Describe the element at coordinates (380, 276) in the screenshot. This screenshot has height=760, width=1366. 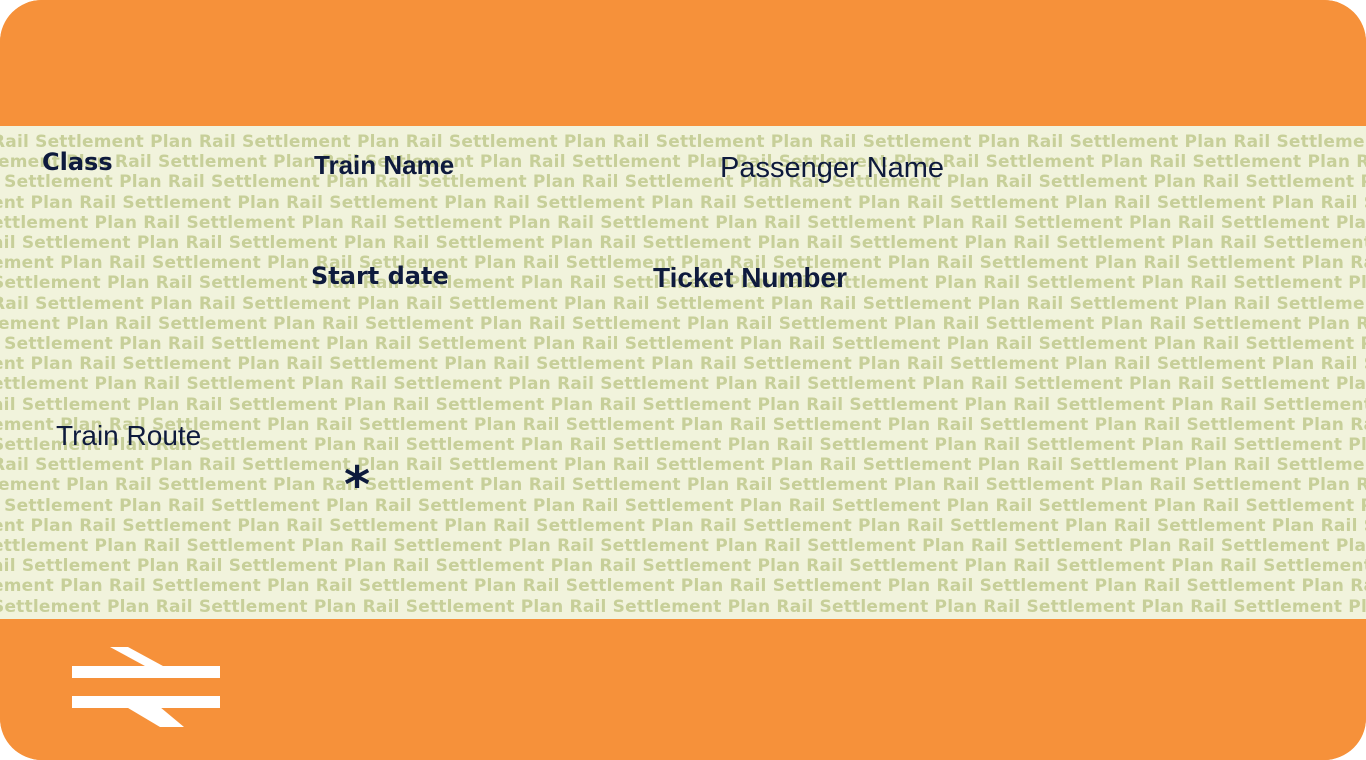
I see `start-date-label: Start date` at that location.